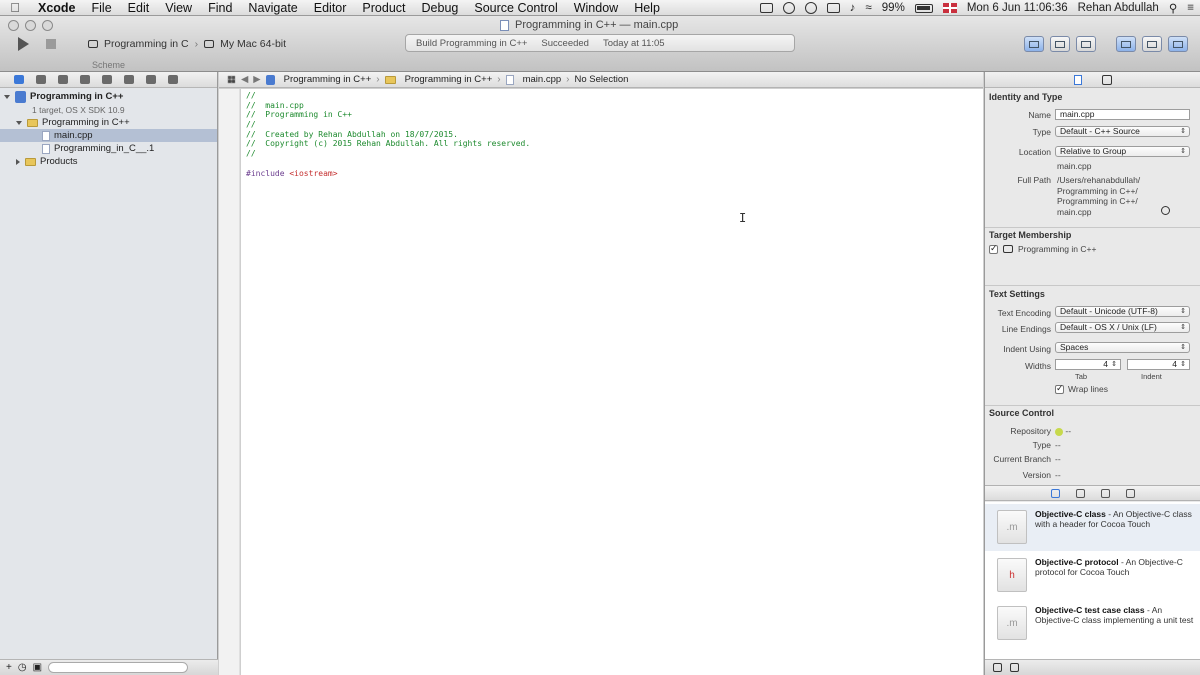 This screenshot has width=1200, height=675. What do you see at coordinates (9, 667) in the screenshot?
I see `add-file-icon: +` at bounding box center [9, 667].